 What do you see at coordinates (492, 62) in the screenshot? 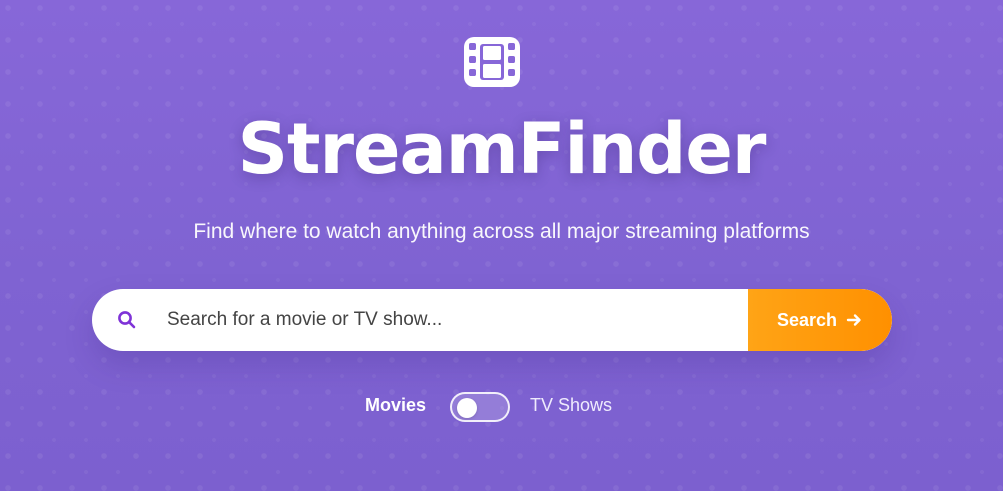
I see `film-icon` at bounding box center [492, 62].